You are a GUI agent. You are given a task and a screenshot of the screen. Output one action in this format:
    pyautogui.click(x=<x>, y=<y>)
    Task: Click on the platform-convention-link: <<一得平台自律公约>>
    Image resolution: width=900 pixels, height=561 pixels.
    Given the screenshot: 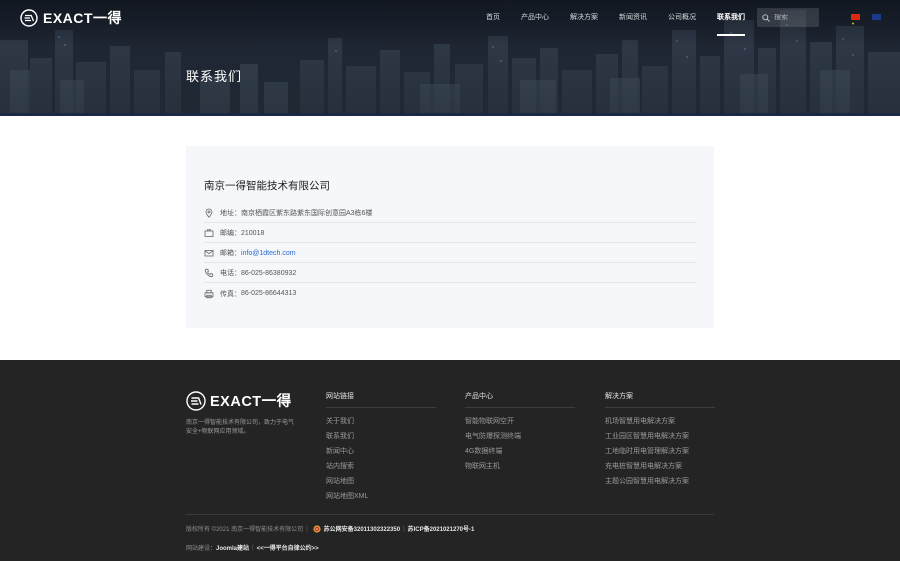 What is the action you would take?
    pyautogui.click(x=288, y=547)
    